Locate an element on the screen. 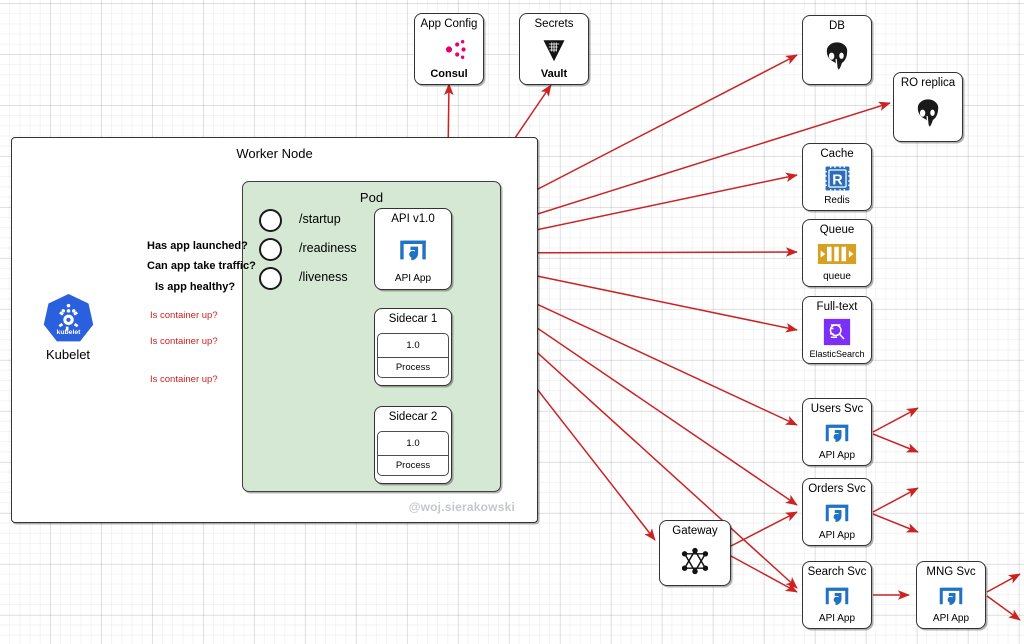 This screenshot has height=644, width=1024. redis-icon: R is located at coordinates (837, 179).